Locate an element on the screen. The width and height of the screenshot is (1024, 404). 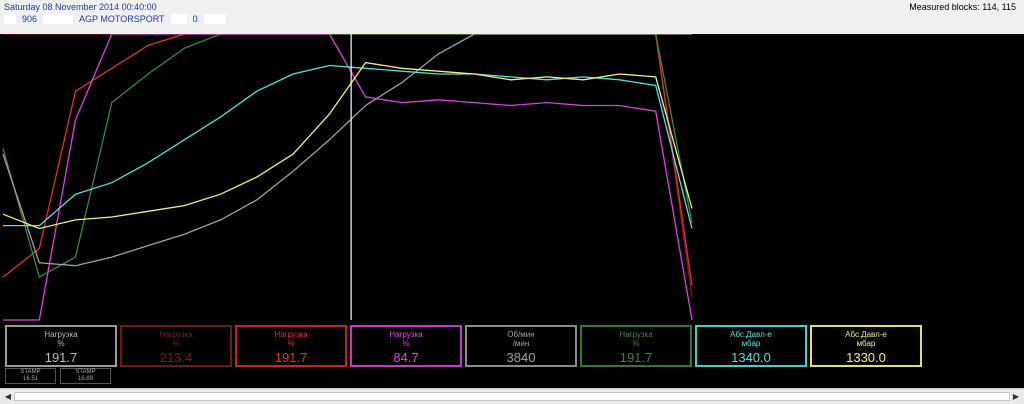
channel-box-8: Абс.Давл-е мбар 1330.0 is located at coordinates (866, 346).